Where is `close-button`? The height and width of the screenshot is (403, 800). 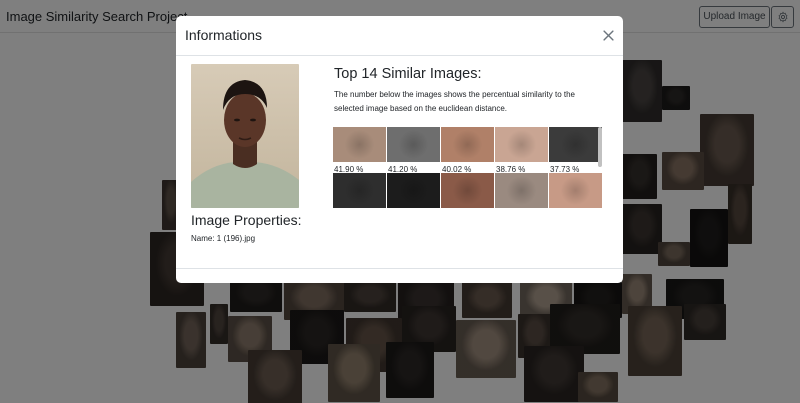 close-button is located at coordinates (608, 35).